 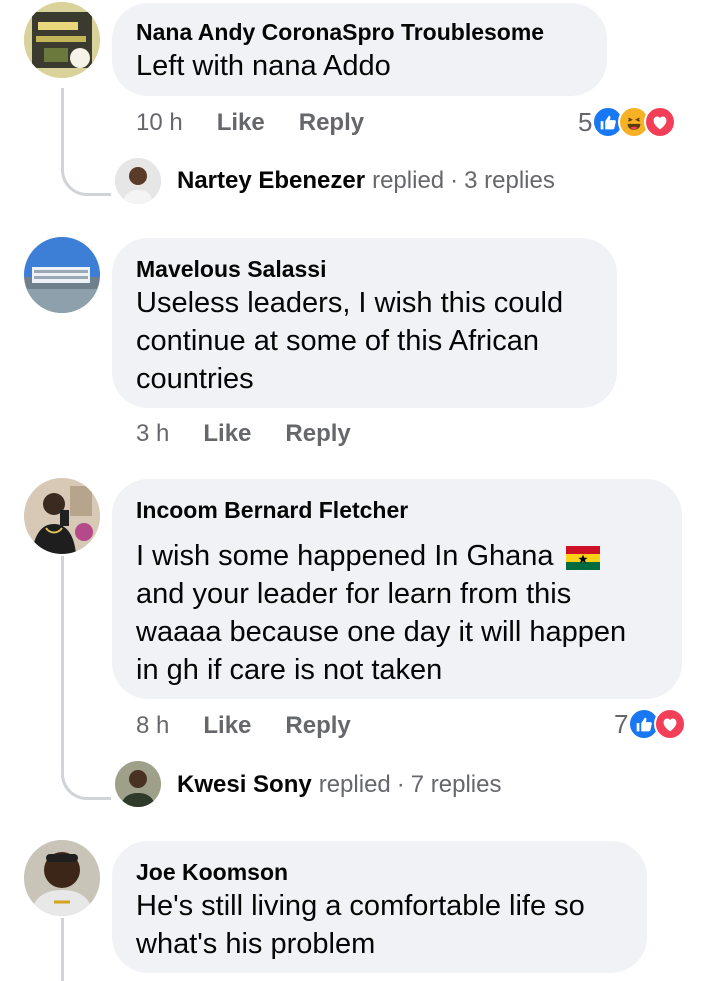 What do you see at coordinates (363, 269) in the screenshot?
I see `comment-author: Mavelous Salassi` at bounding box center [363, 269].